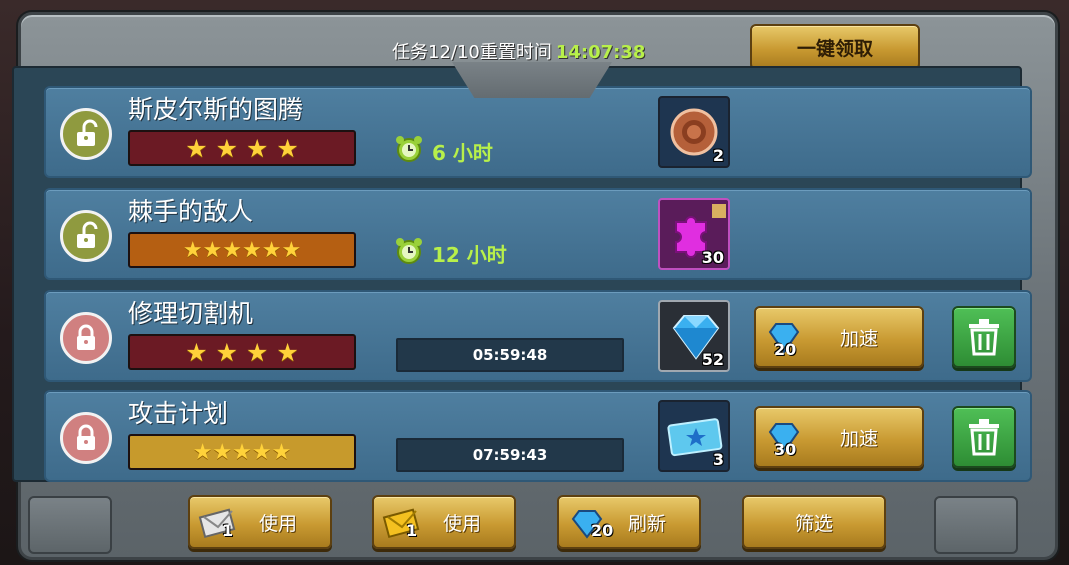  What do you see at coordinates (469, 255) in the screenshot?
I see `duration-text: 12 小时` at bounding box center [469, 255].